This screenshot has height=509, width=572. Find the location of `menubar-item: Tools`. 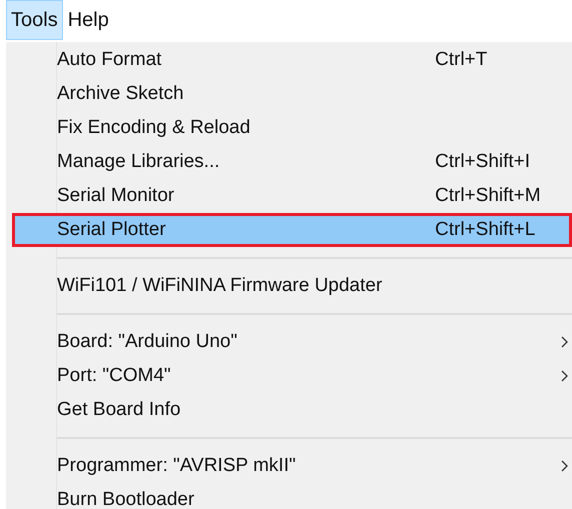

menubar-item: Tools is located at coordinates (34, 20).